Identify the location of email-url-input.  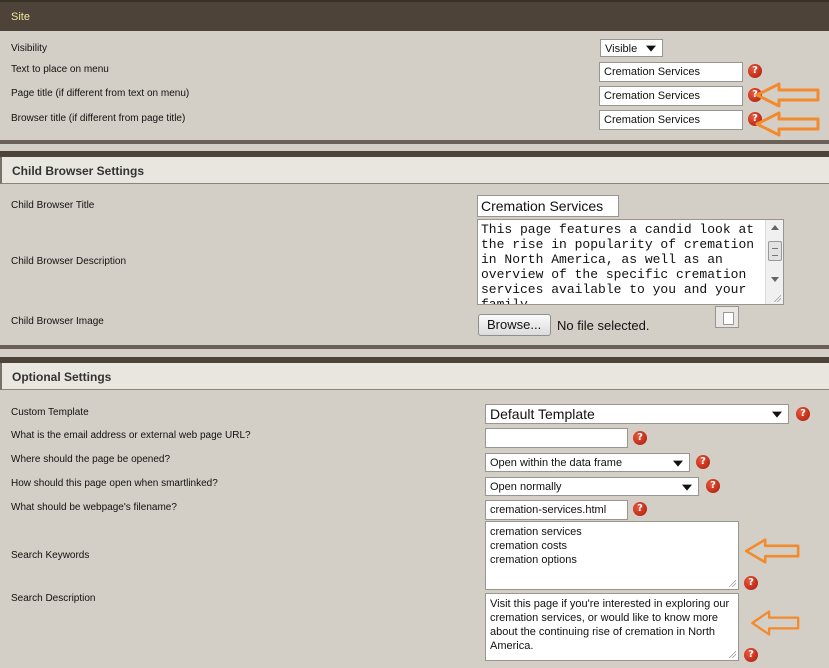
(556, 438).